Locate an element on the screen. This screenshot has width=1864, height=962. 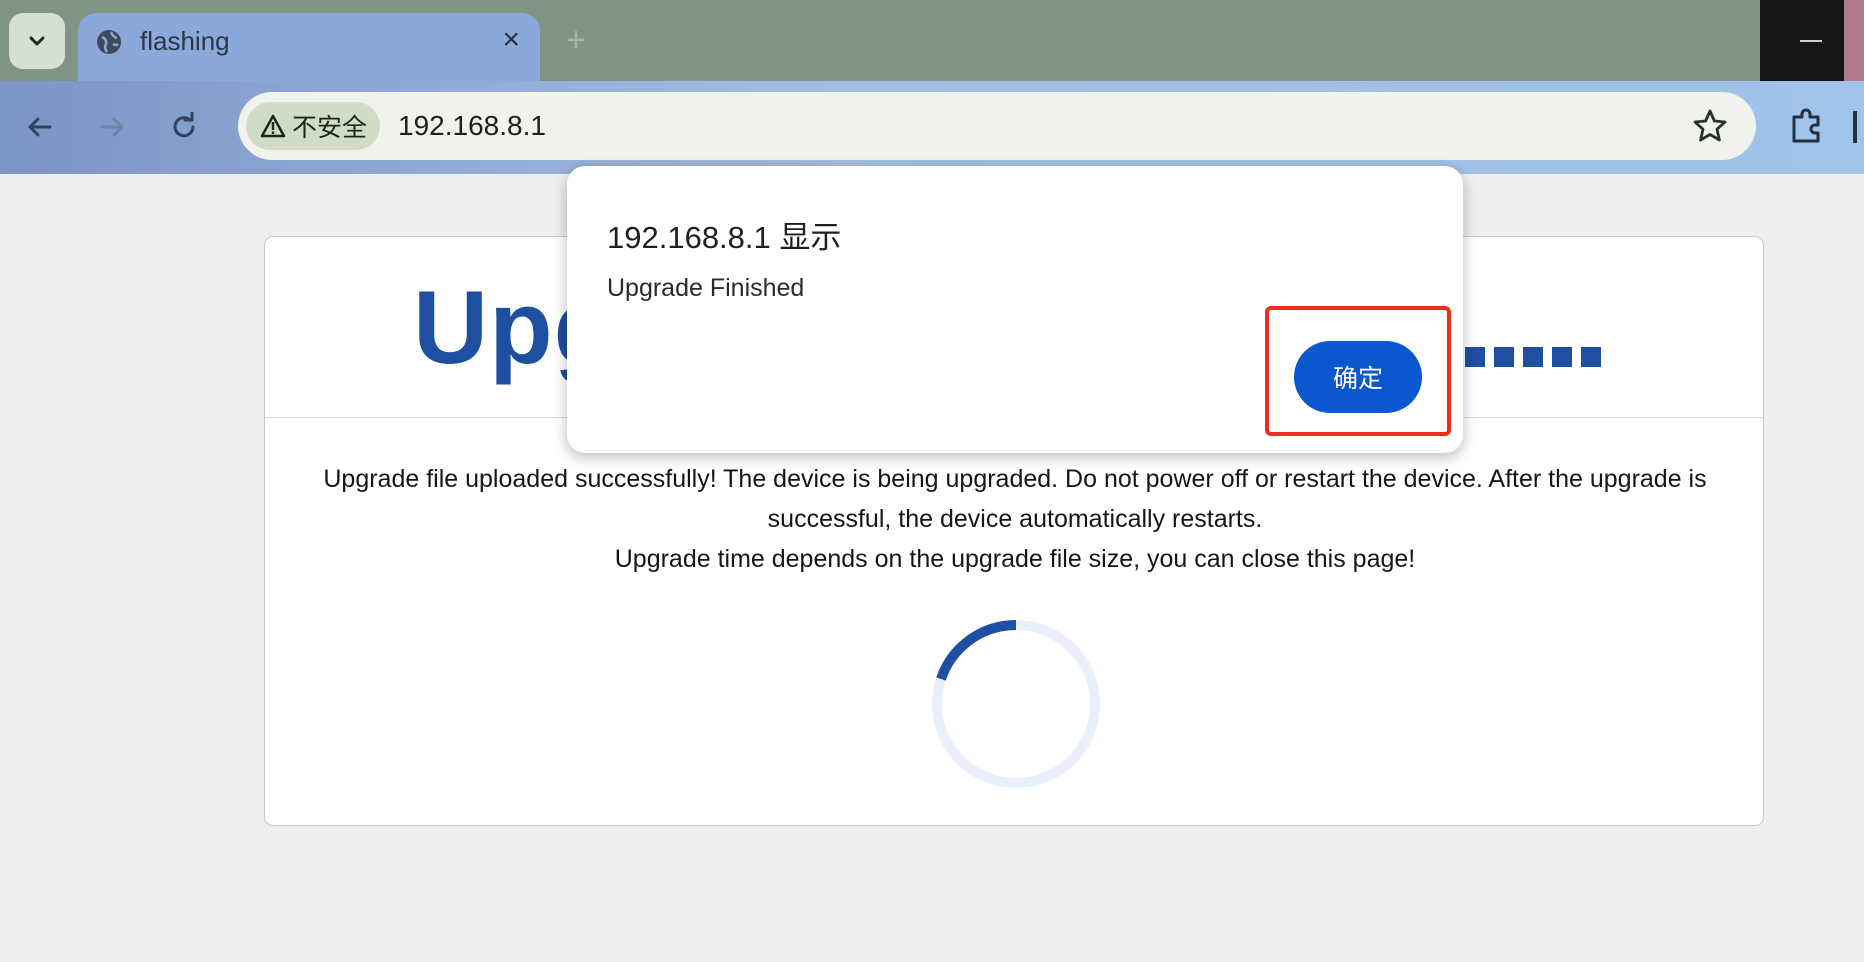
arrow-right-icon is located at coordinates (112, 127).